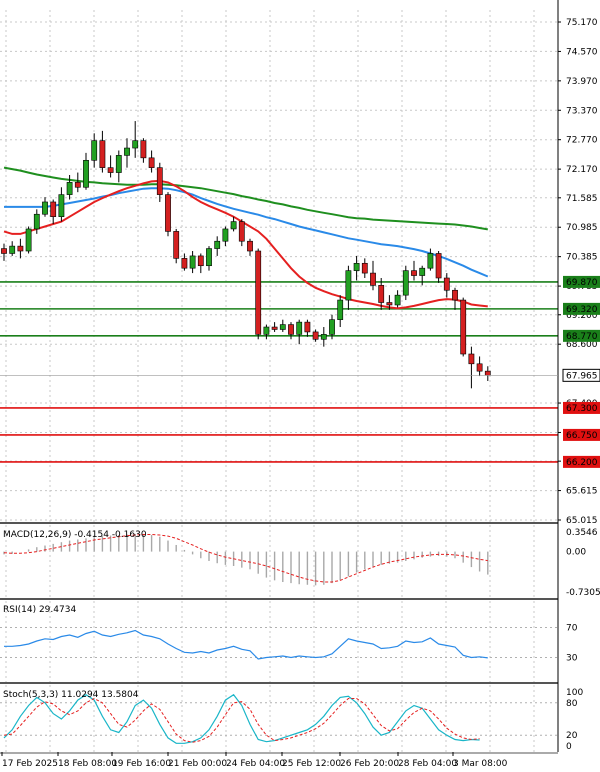 This screenshot has width=600, height=772. I want to click on level-price-label: 67.300, so click(582, 409).